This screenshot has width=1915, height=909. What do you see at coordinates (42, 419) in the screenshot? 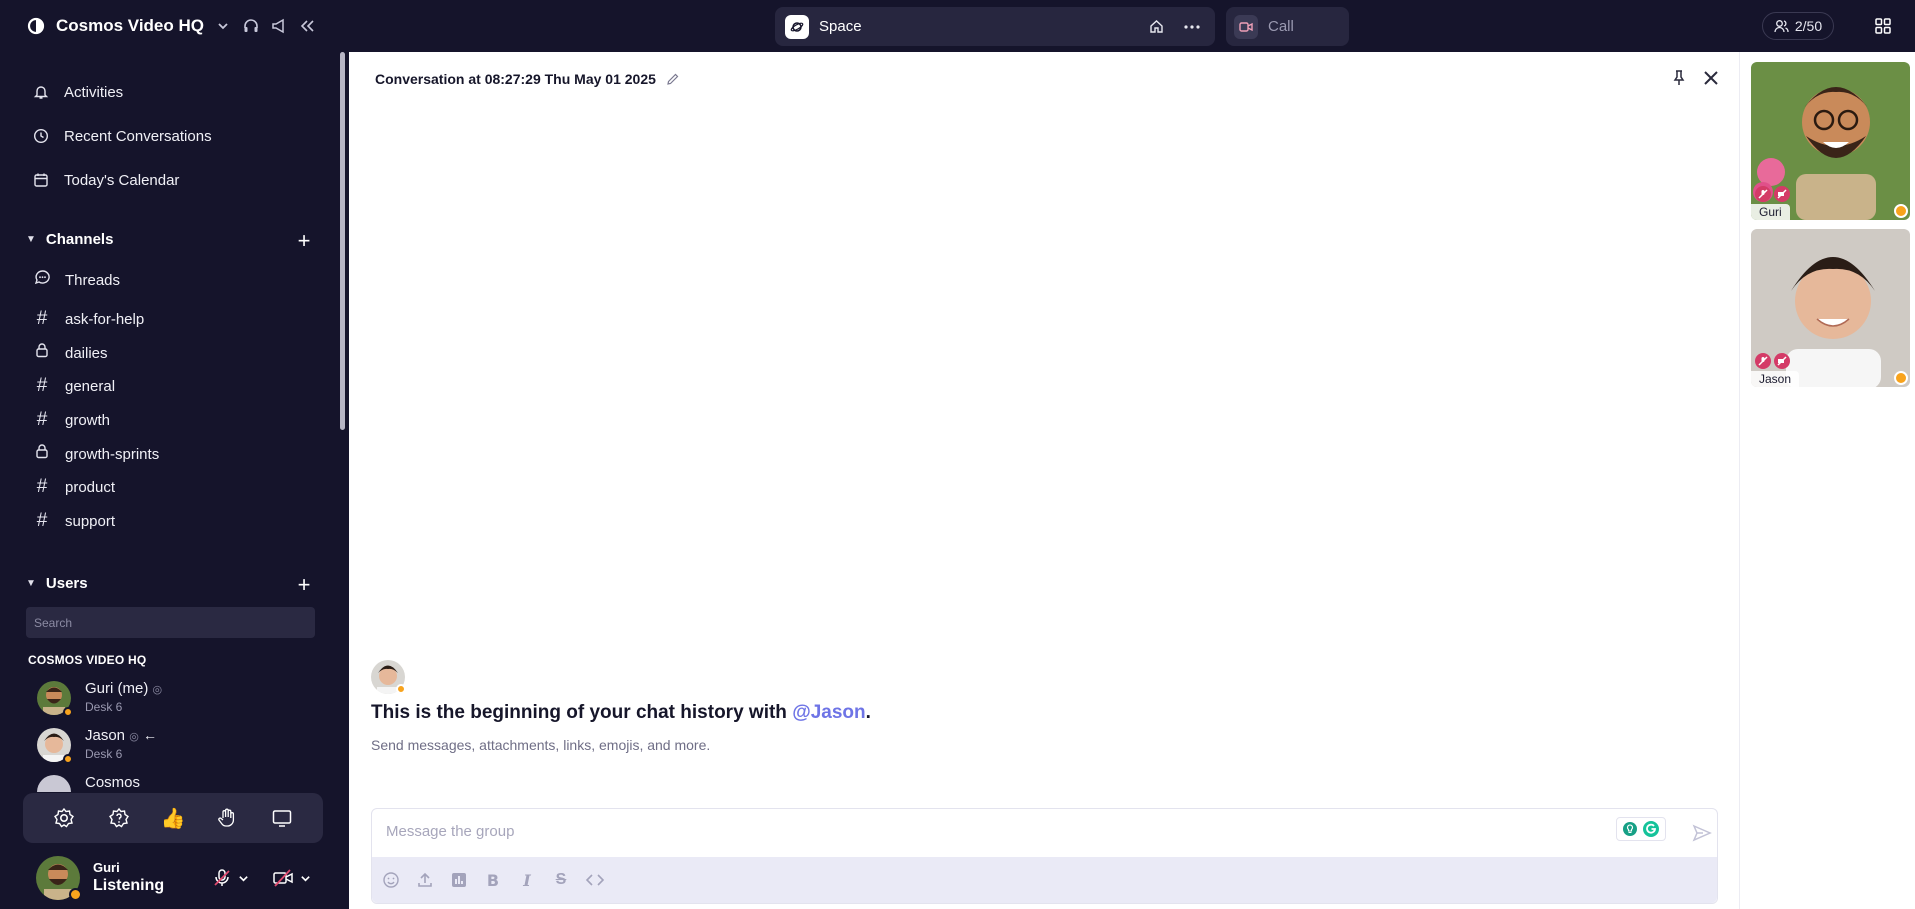
I see `hash-icon: #` at bounding box center [42, 419].